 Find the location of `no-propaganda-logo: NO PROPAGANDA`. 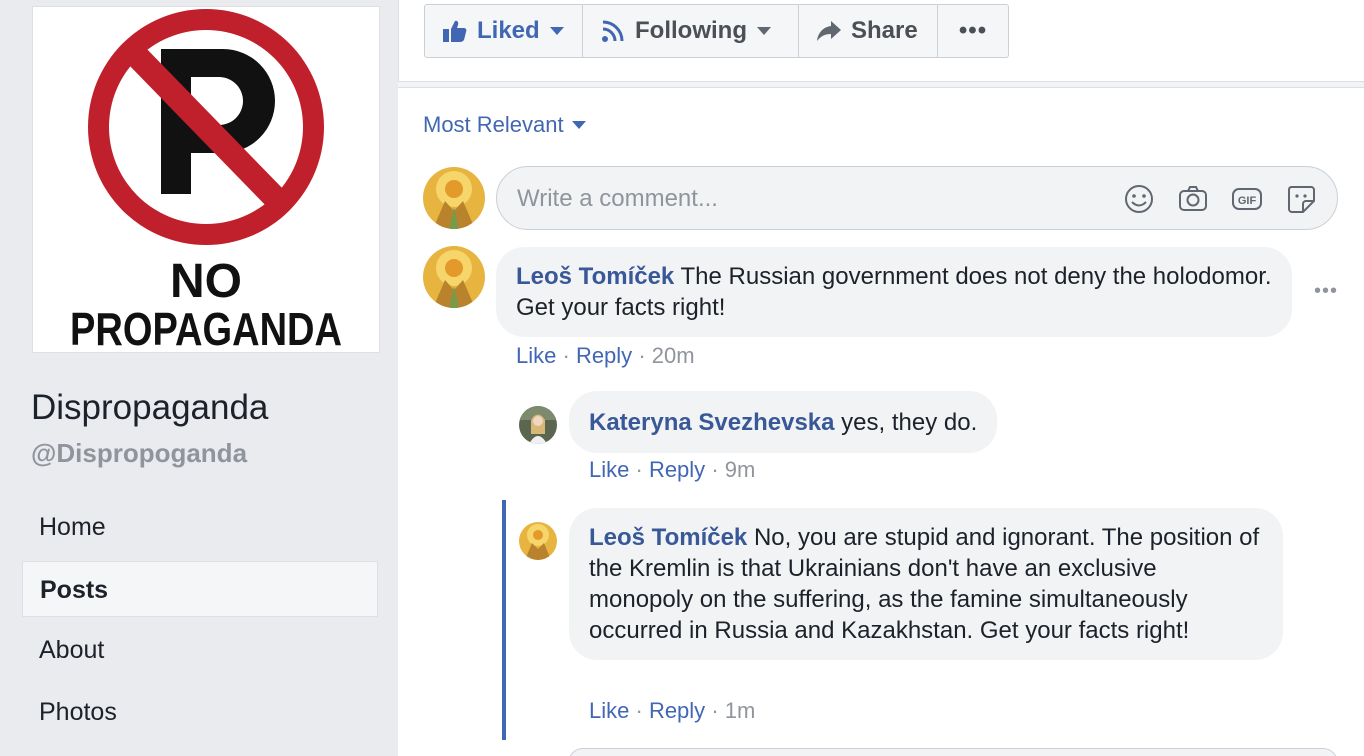

no-propaganda-logo: NO PROPAGANDA is located at coordinates (206, 179).